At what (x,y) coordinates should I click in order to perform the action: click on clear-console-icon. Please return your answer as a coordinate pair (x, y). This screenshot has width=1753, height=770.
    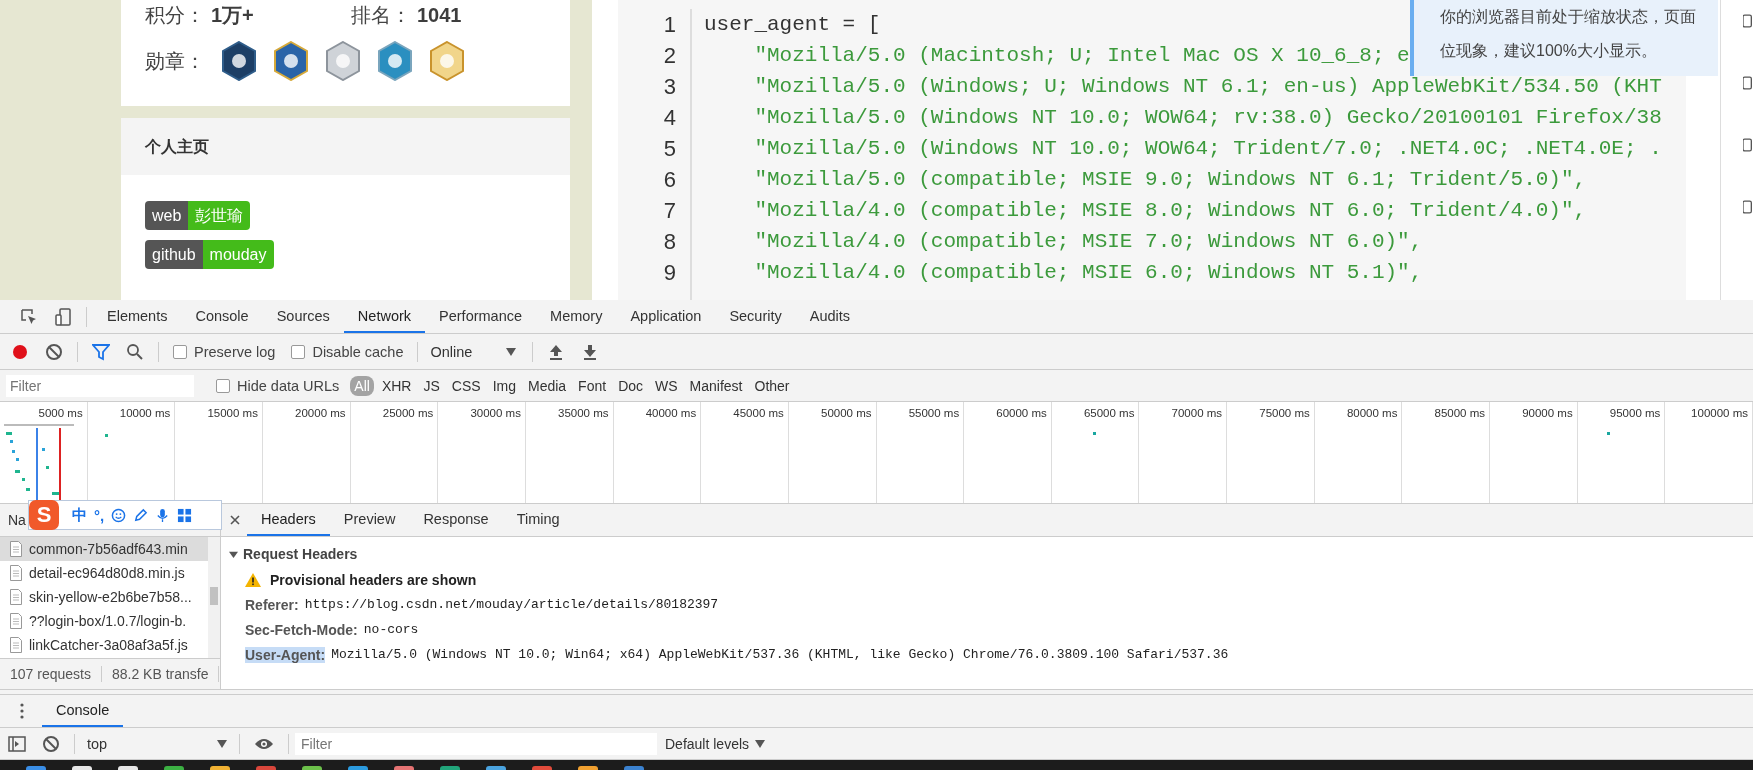
    Looking at the image, I should click on (51, 743).